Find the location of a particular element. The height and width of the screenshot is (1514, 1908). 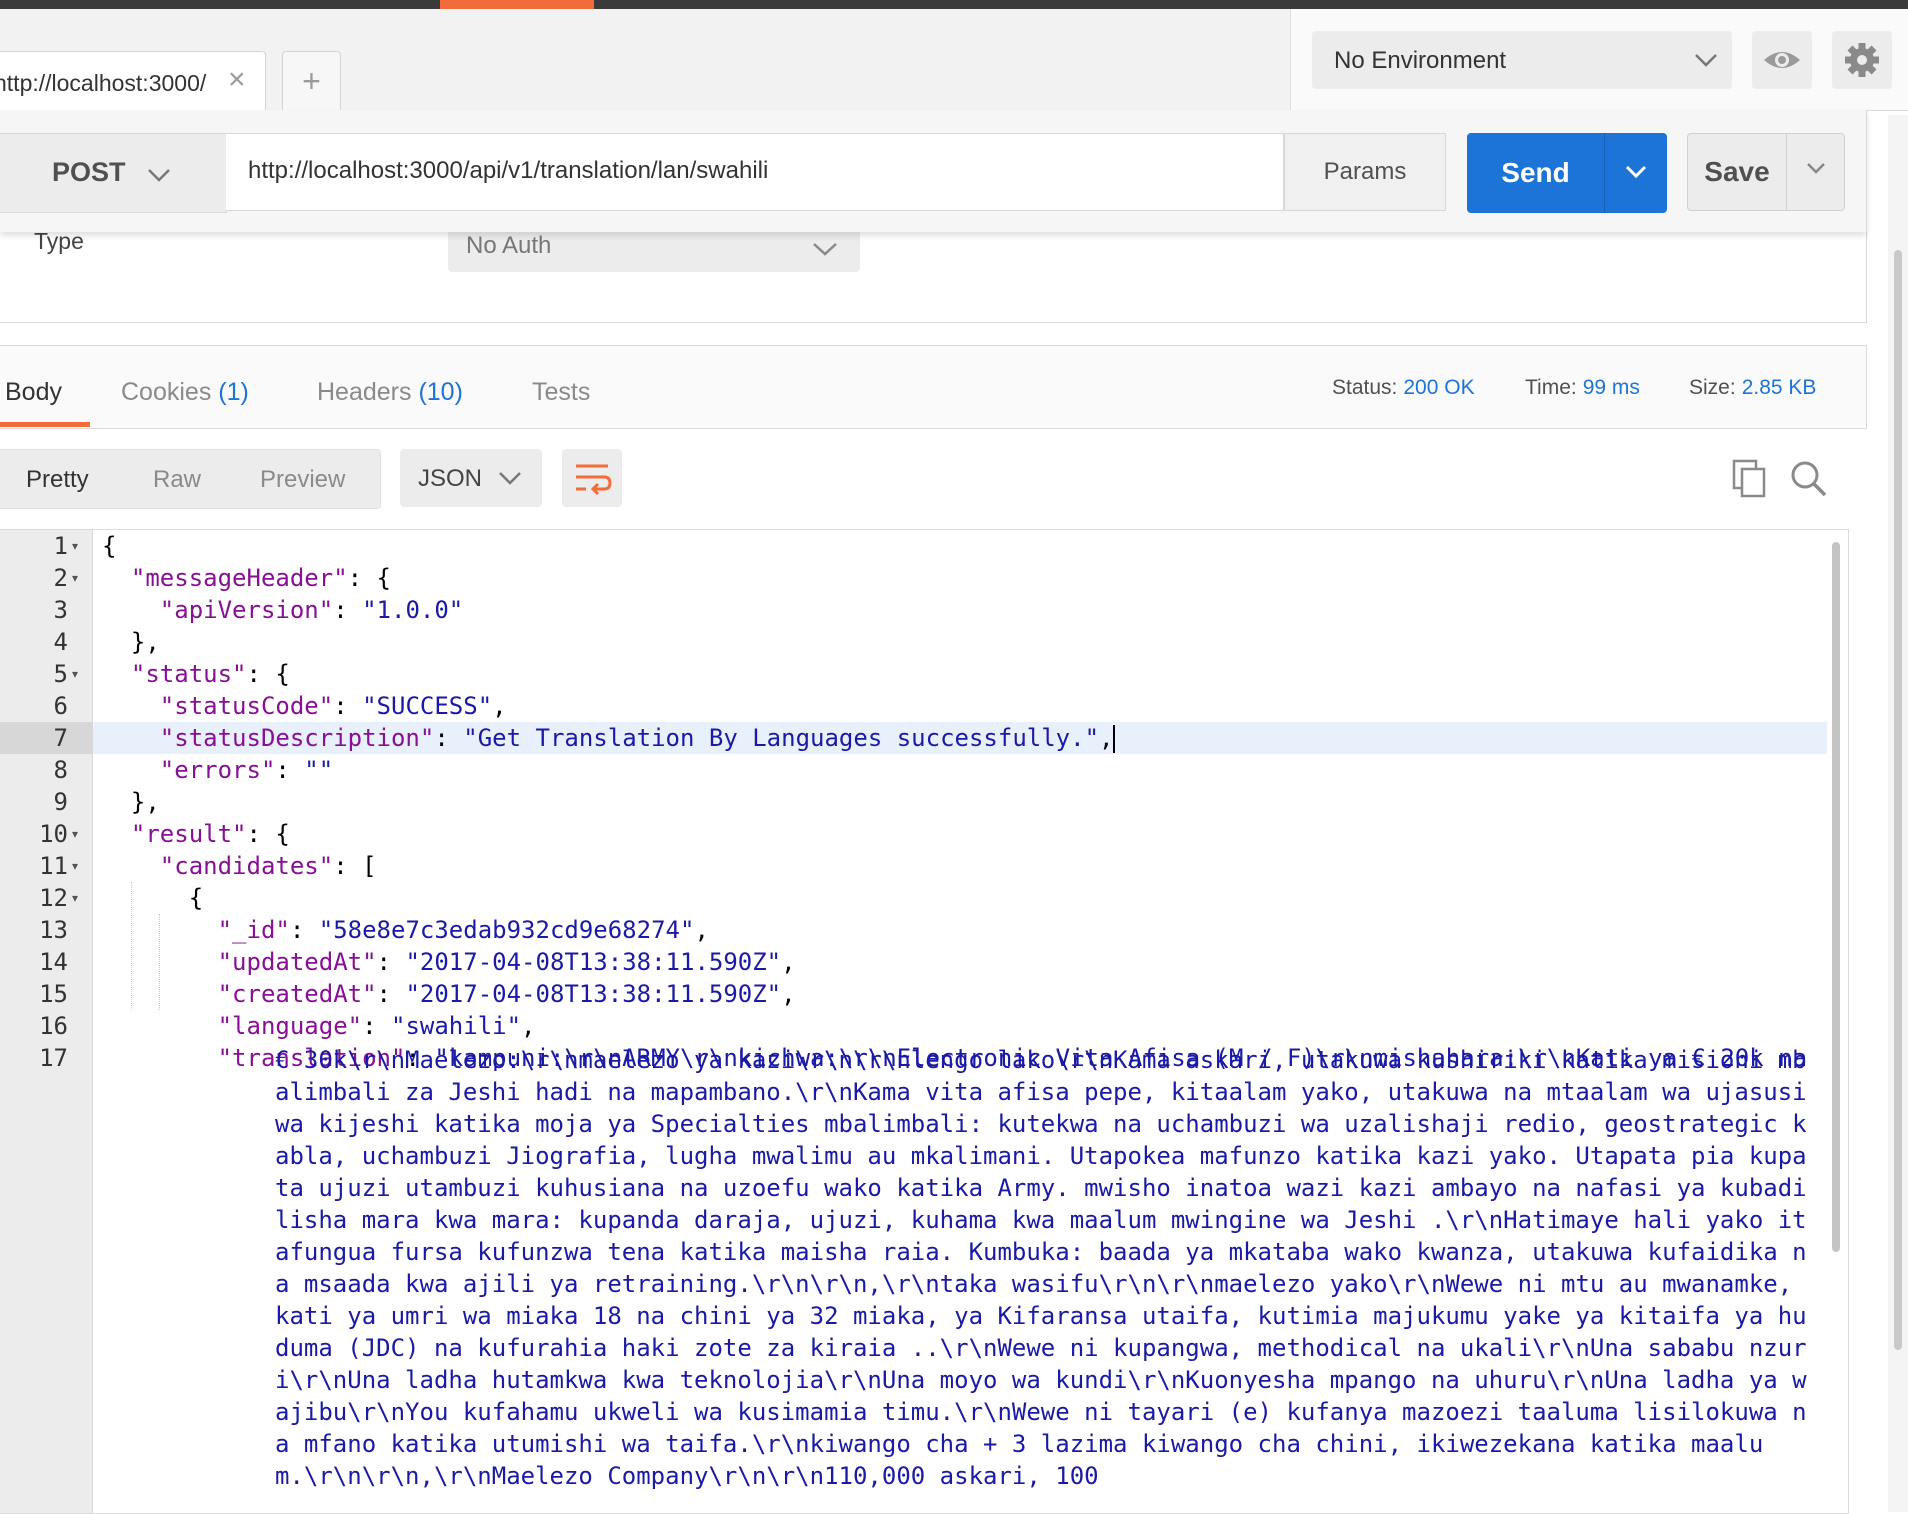

line-number: 1 is located at coordinates (60, 546).